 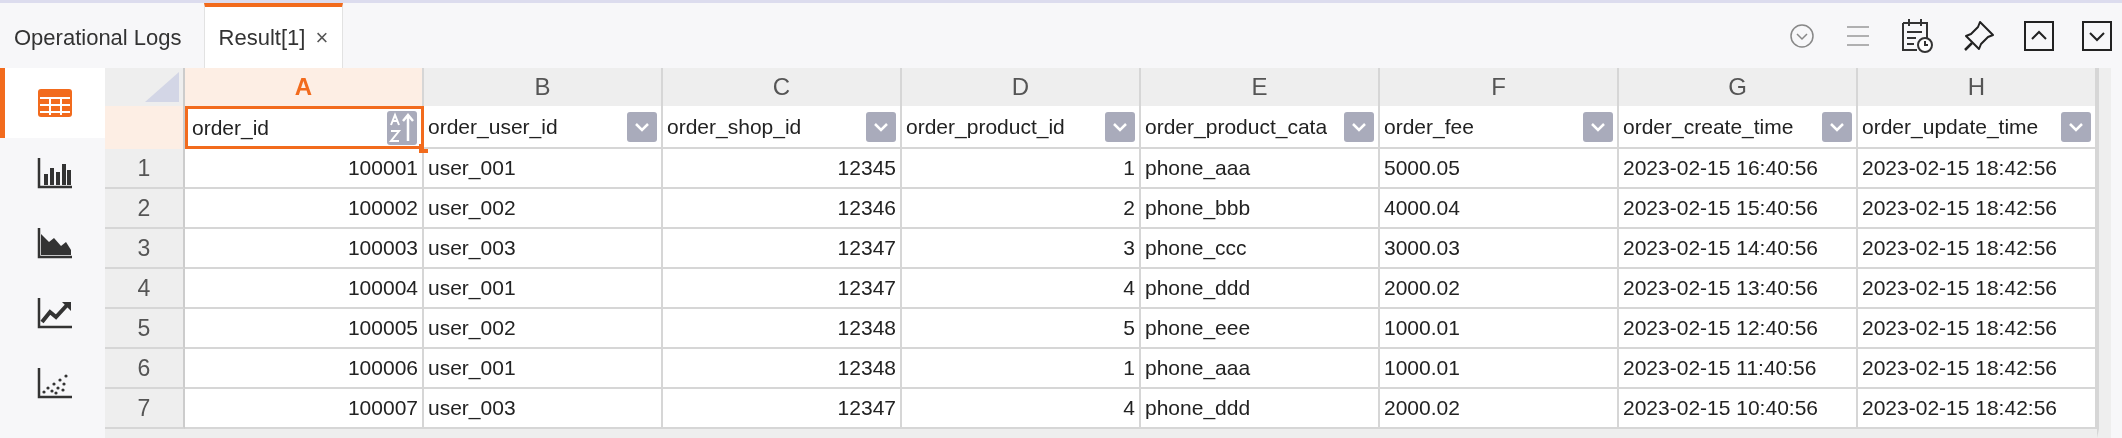 I want to click on area-chart-icon, so click(x=55, y=243).